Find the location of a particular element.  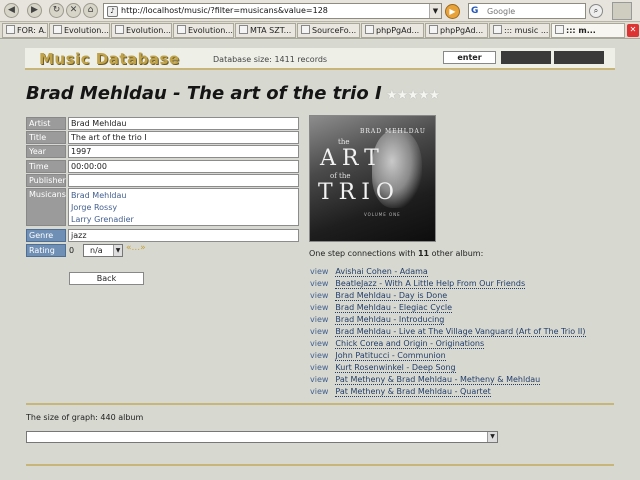

title-label: Title is located at coordinates (46, 137).